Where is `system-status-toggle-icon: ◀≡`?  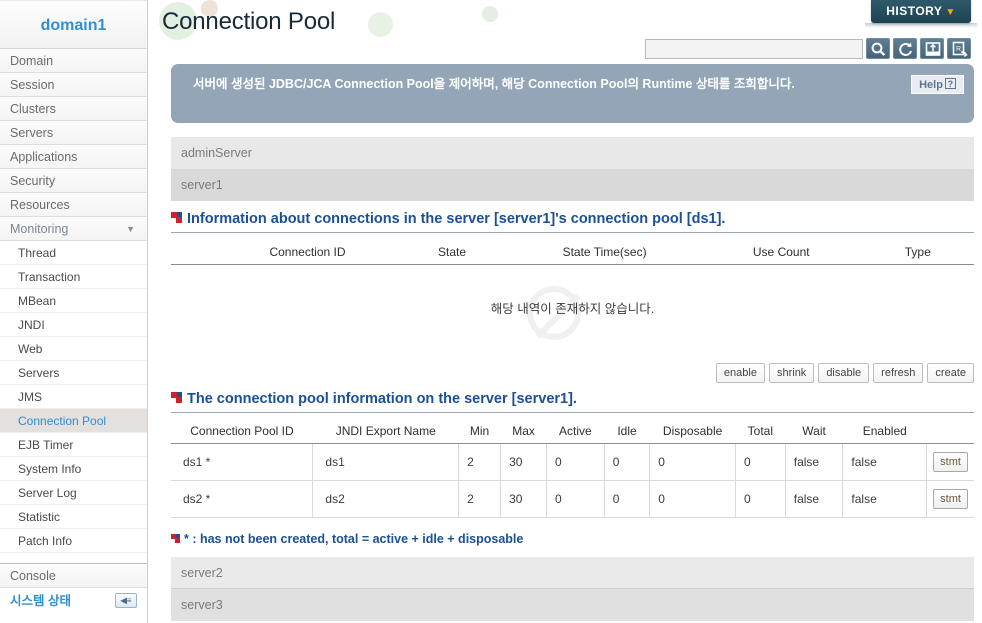 system-status-toggle-icon: ◀≡ is located at coordinates (126, 600).